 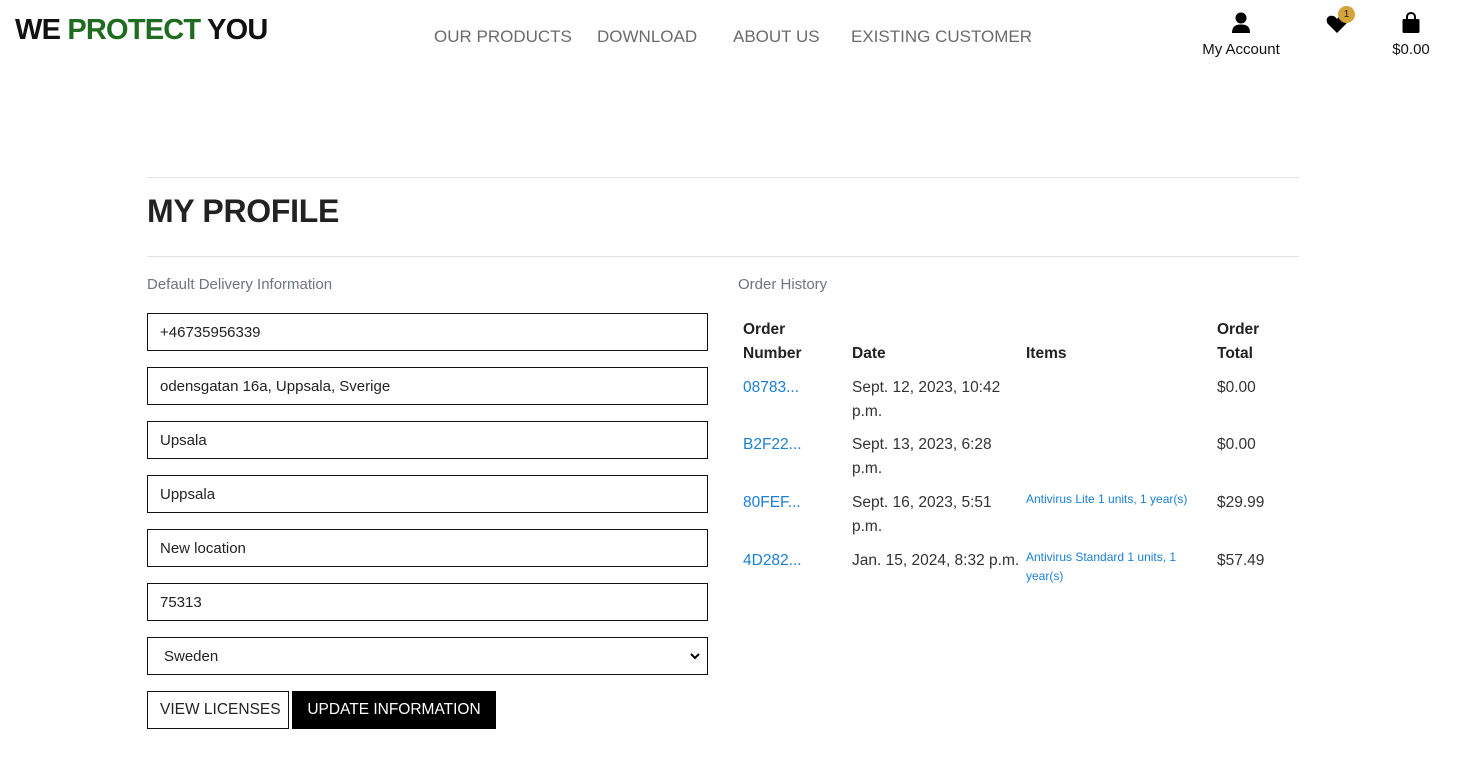 What do you see at coordinates (869, 353) in the screenshot?
I see `header-date: Date` at bounding box center [869, 353].